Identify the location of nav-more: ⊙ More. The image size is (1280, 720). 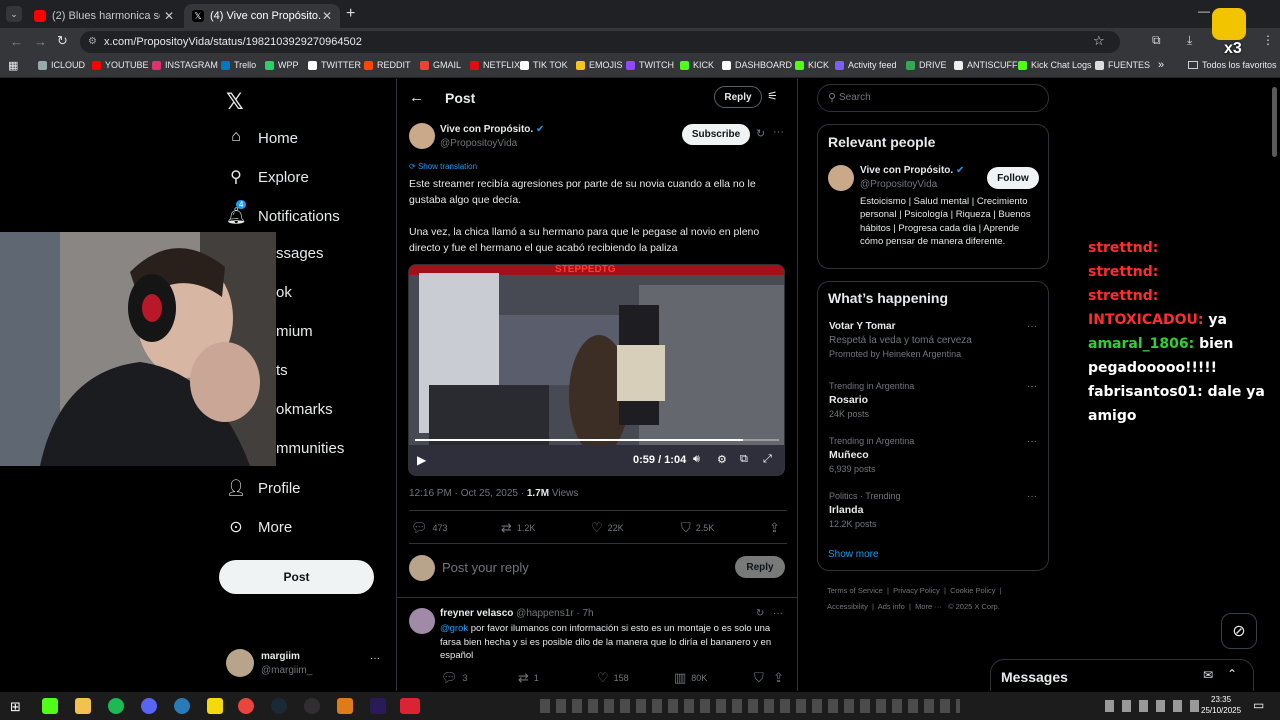
(259, 527).